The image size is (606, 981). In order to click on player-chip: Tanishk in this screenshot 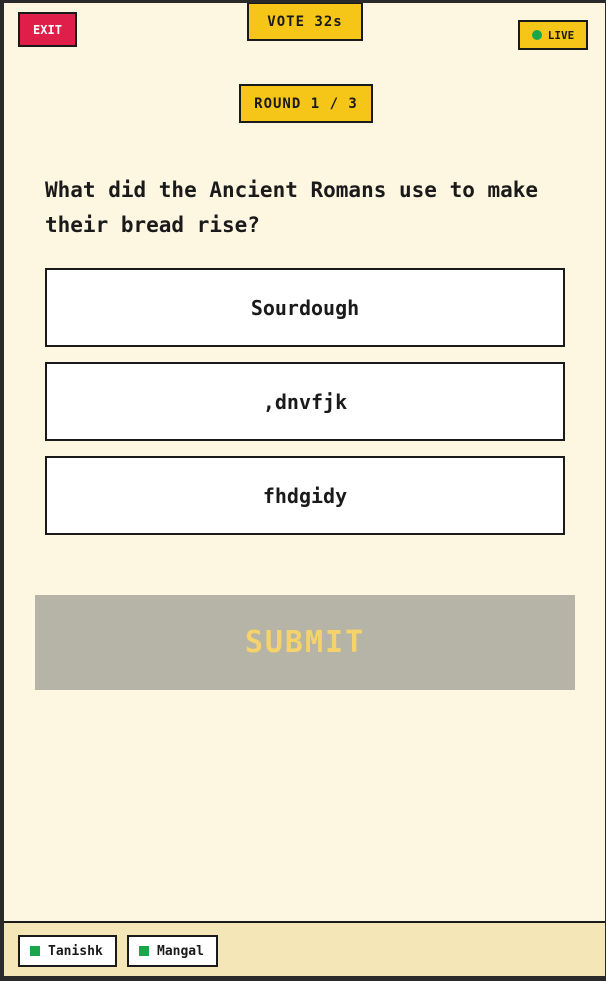, I will do `click(67, 951)`.